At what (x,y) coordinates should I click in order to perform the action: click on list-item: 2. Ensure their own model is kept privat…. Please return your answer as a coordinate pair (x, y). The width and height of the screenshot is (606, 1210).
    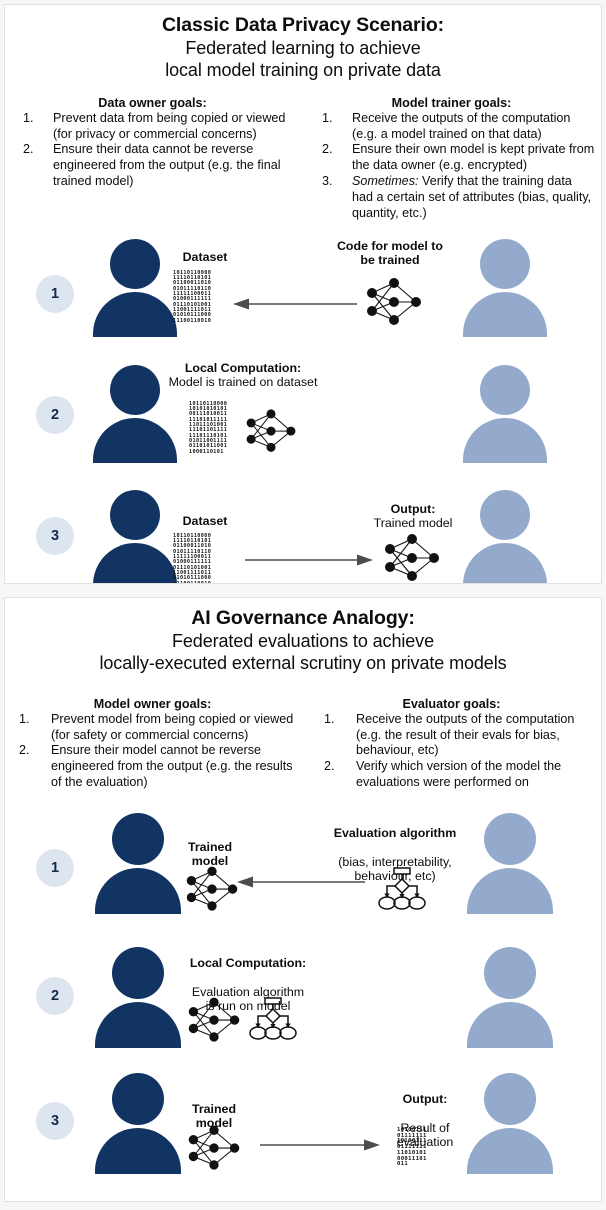
    Looking at the image, I should click on (451, 158).